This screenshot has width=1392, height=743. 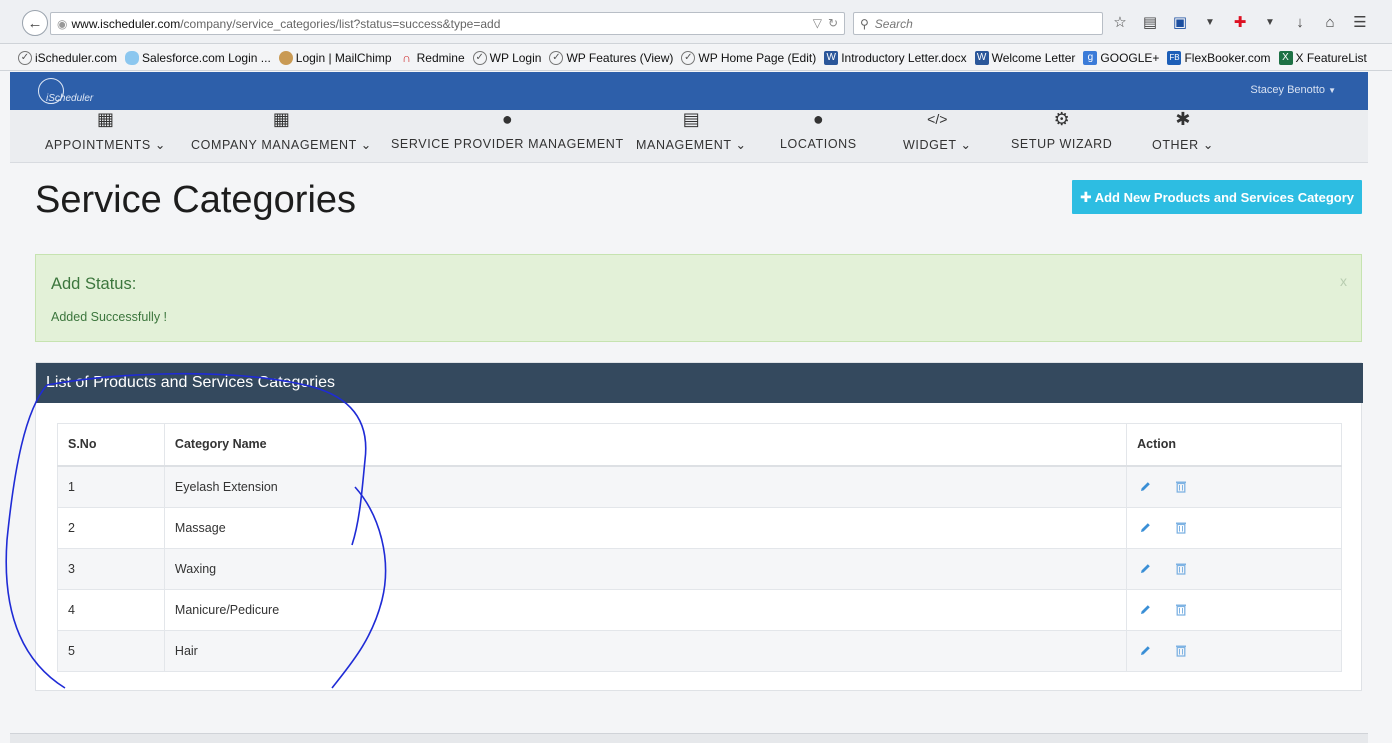 I want to click on search-box: ⚲ Search, so click(x=978, y=23).